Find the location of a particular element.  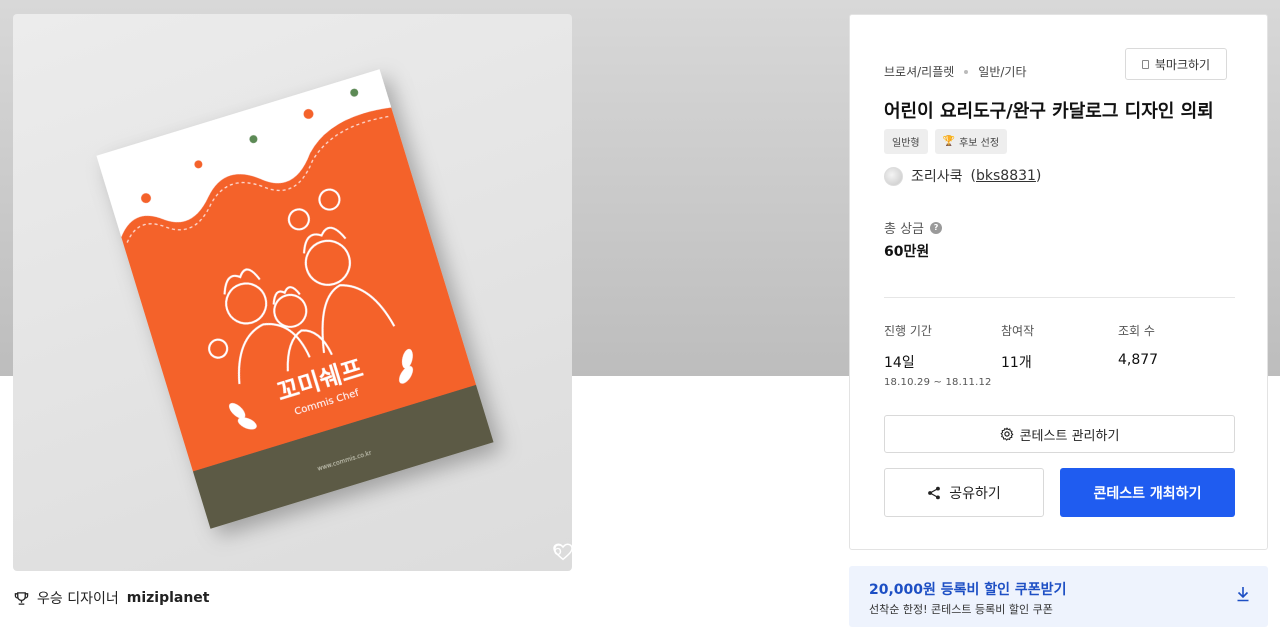

like-counter: 6 is located at coordinates (562, 552).